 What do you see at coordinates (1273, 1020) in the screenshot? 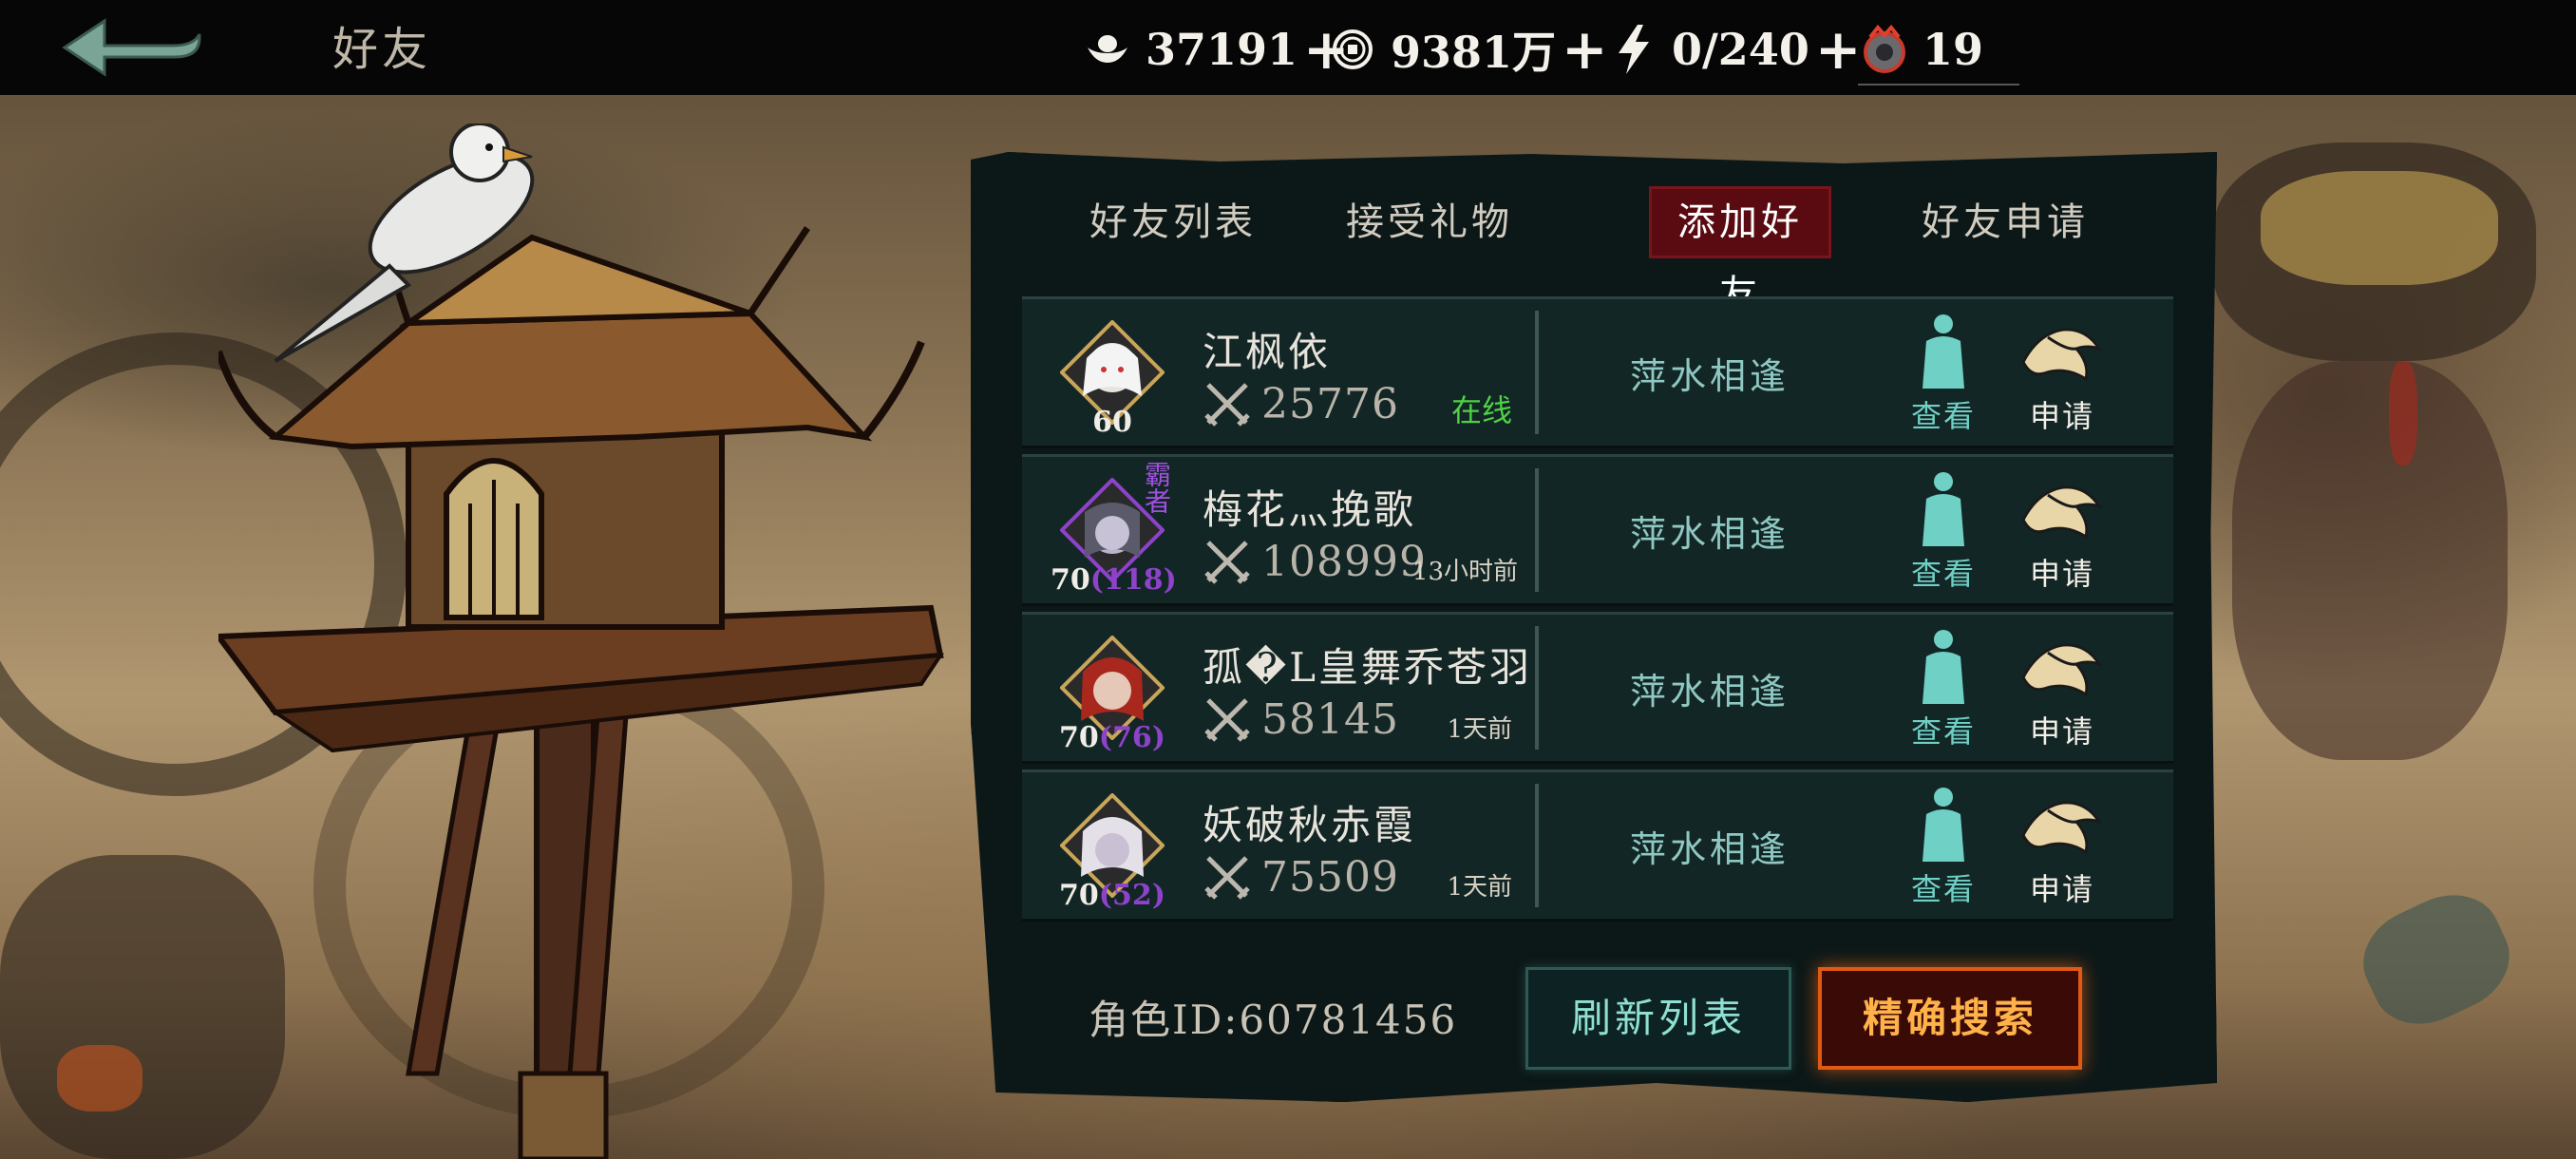
I see `role-id: 角色ID:60781456` at bounding box center [1273, 1020].